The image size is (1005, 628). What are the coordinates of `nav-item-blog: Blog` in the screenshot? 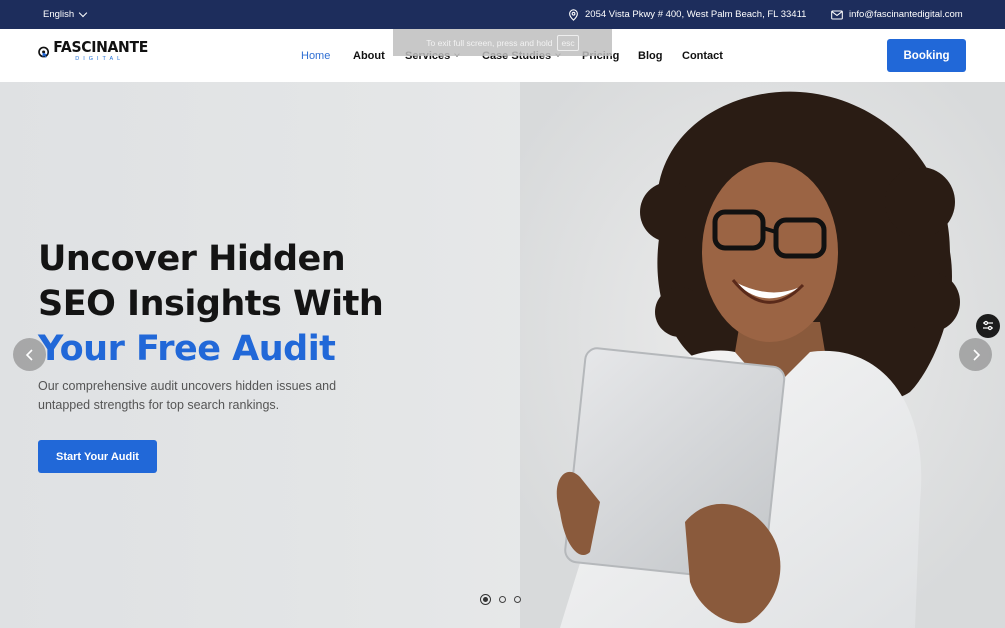 It's located at (660, 56).